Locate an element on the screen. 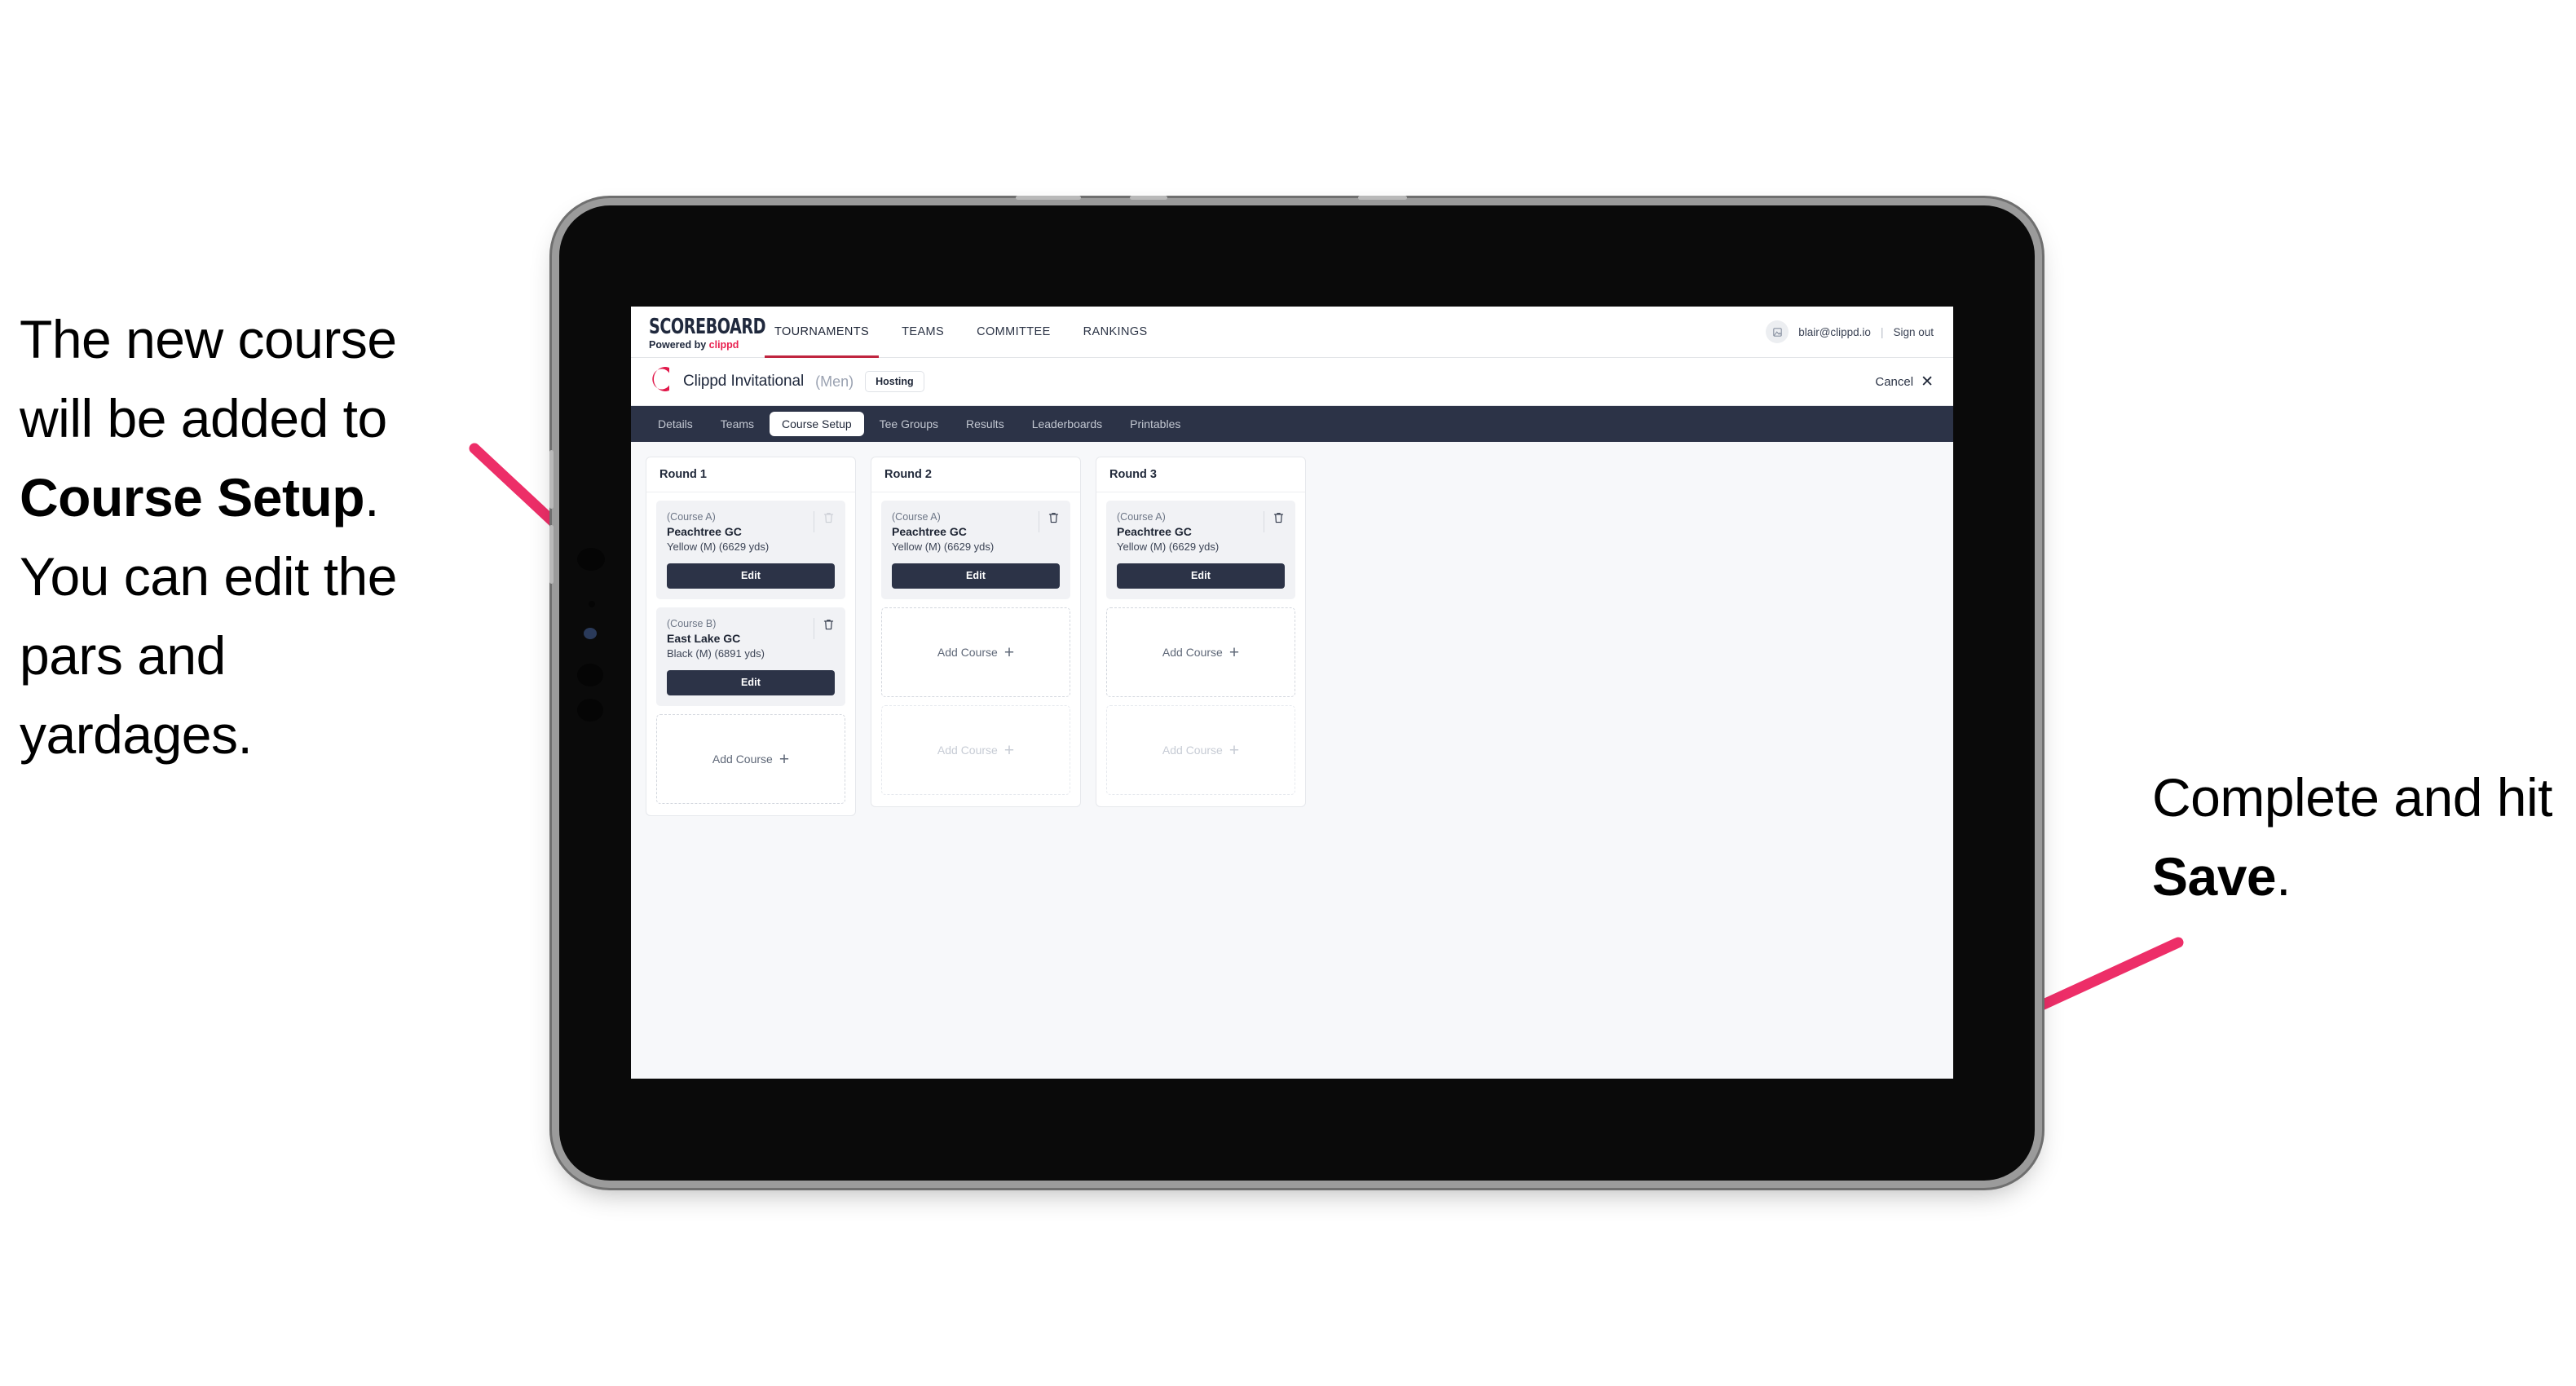 Image resolution: width=2576 pixels, height=1386 pixels. cancel-label: Cancel is located at coordinates (1894, 381).